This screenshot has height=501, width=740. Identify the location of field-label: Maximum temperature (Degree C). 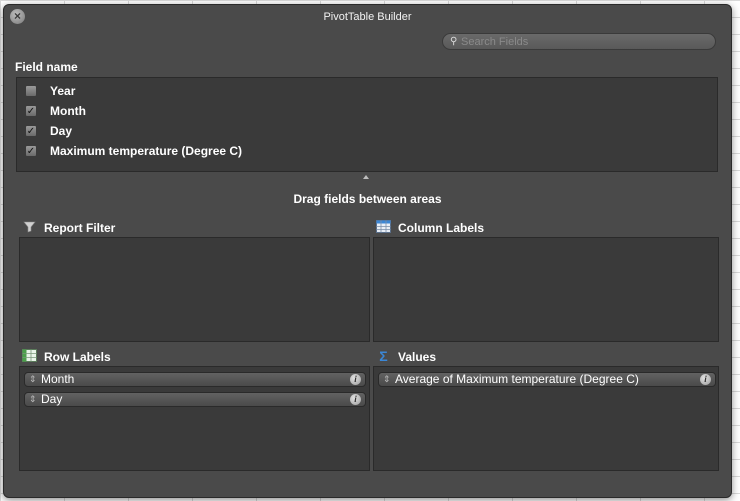
(146, 151).